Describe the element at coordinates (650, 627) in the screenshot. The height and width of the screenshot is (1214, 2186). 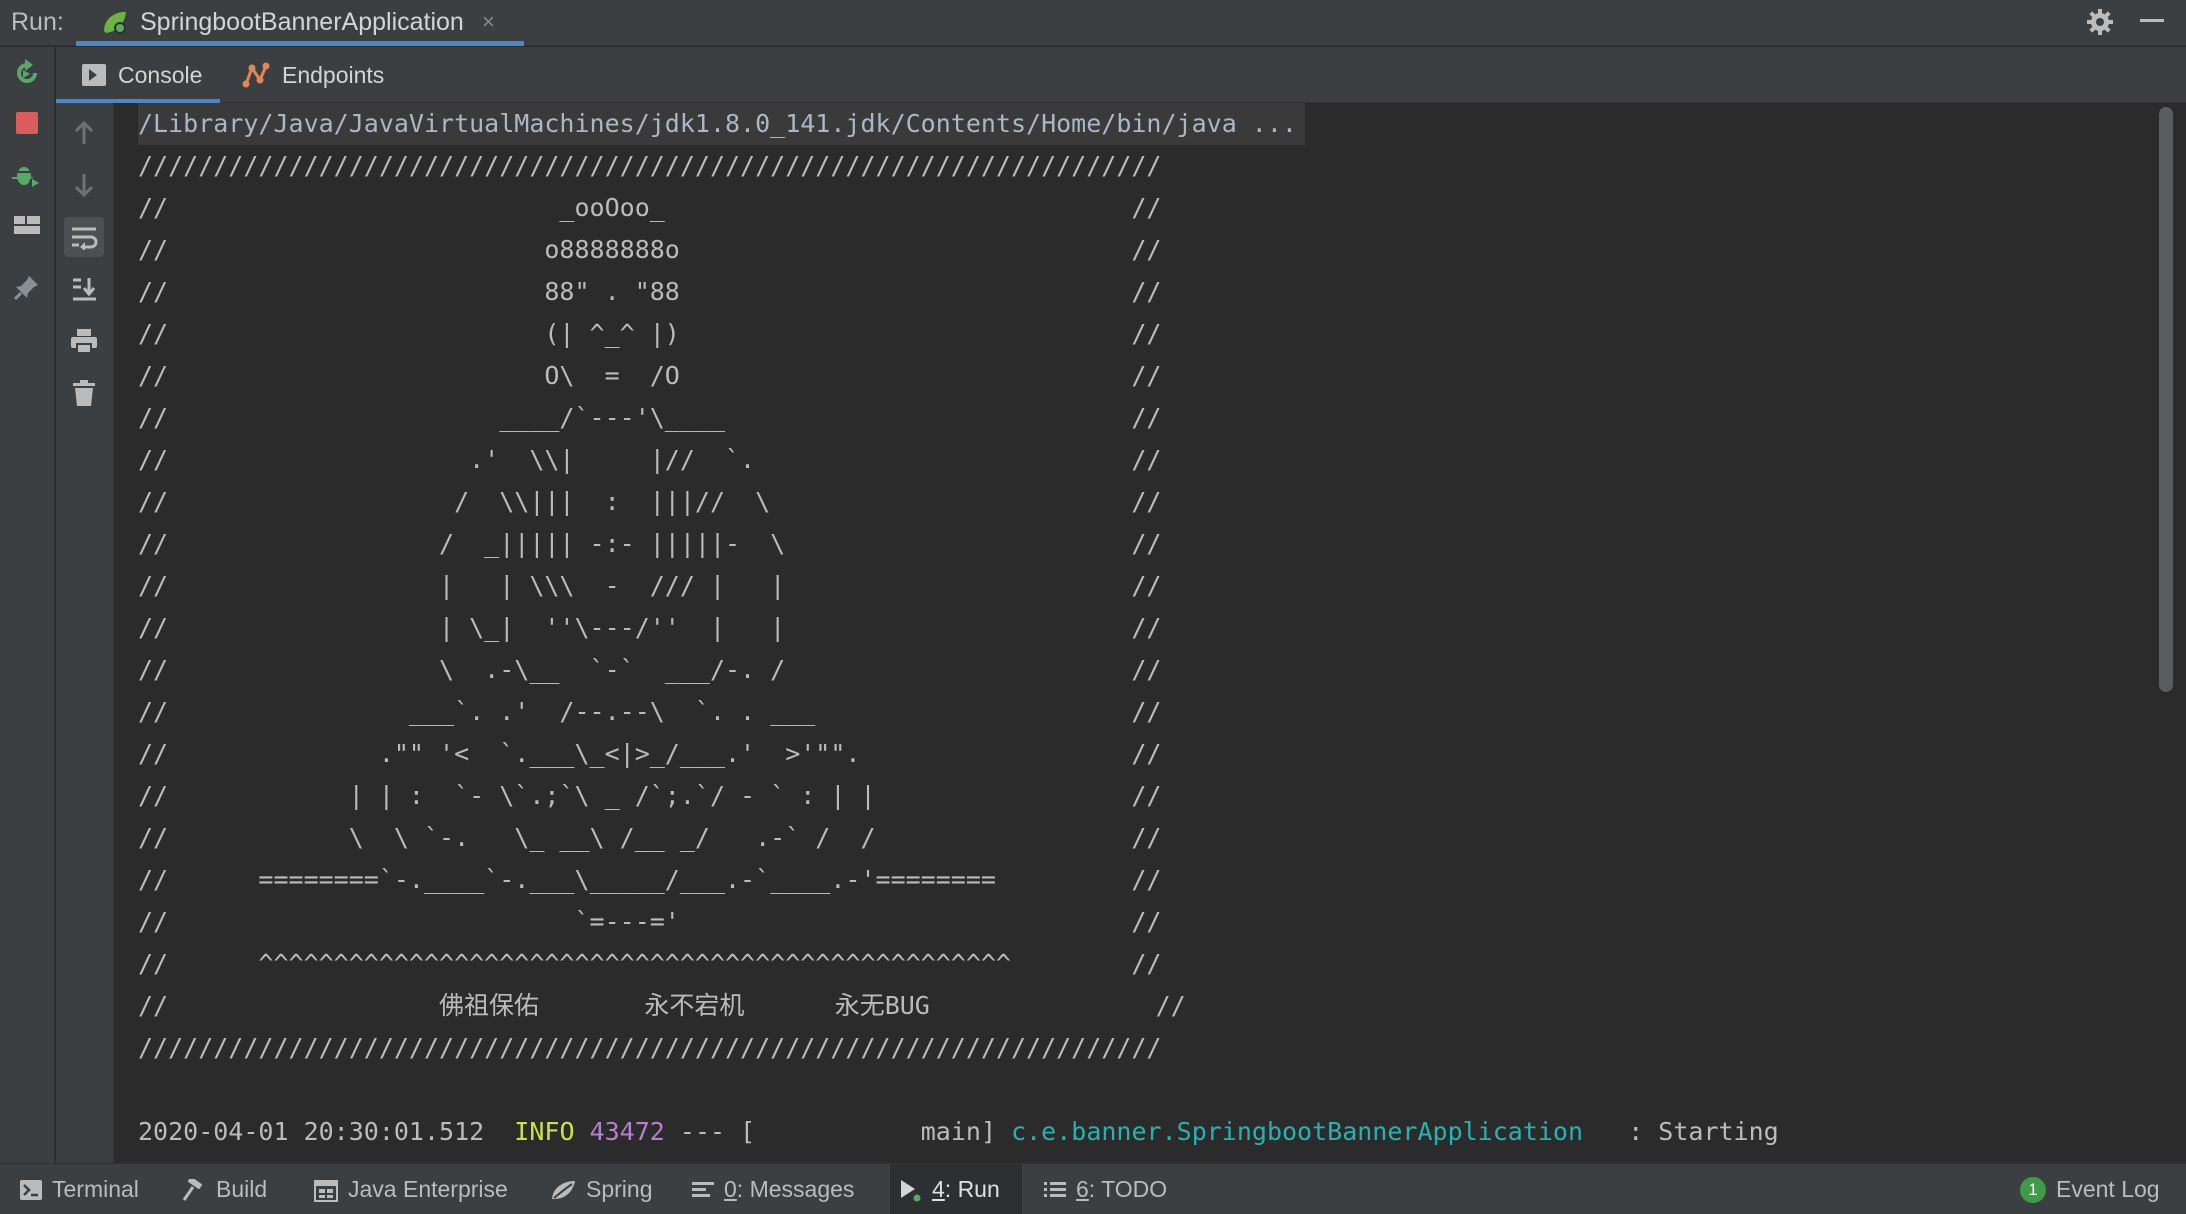
I see `banner-line: // | \_| ''\---/'' | | //` at that location.